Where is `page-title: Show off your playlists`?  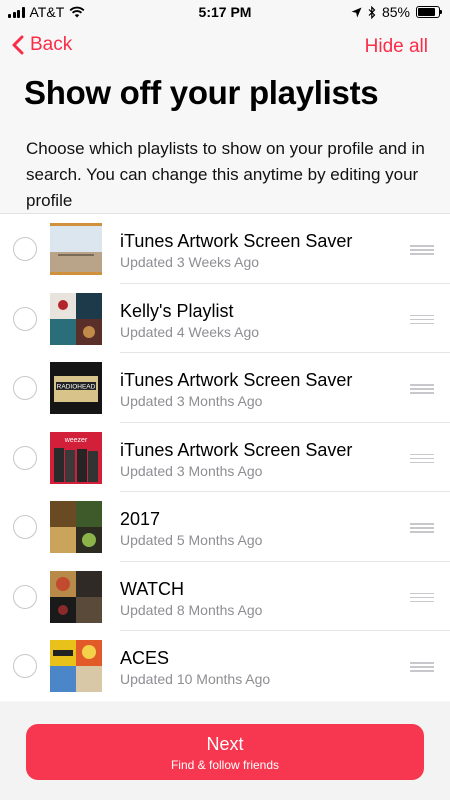 page-title: Show off your playlists is located at coordinates (201, 92).